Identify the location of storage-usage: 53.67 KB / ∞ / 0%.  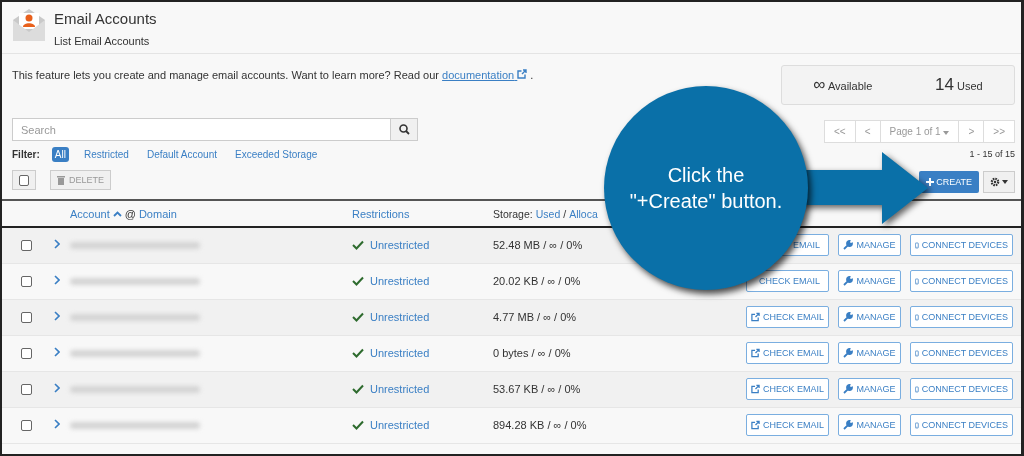
(615, 389).